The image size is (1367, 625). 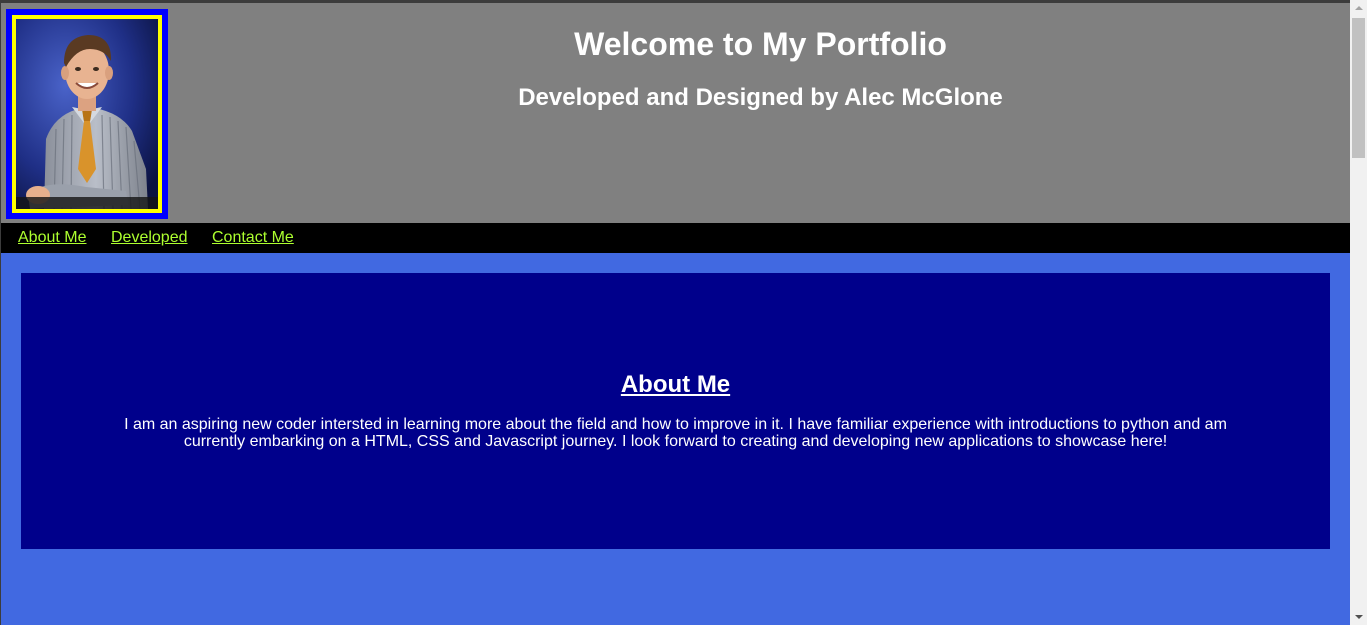 I want to click on nav-link-developed: Developed, so click(x=149, y=238).